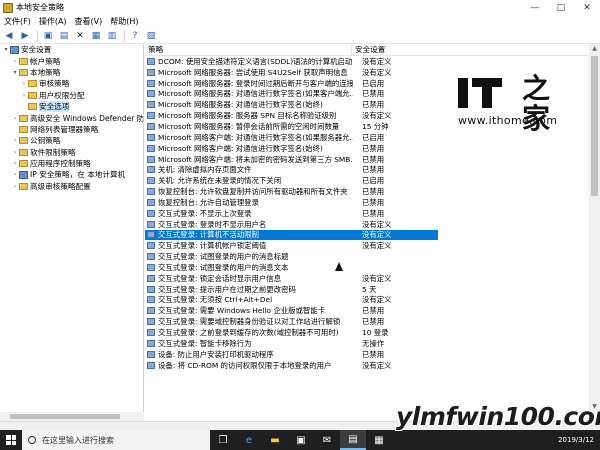 The height and width of the screenshot is (450, 600). What do you see at coordinates (45, 72) in the screenshot?
I see `tree-node-label: 本地策略` at bounding box center [45, 72].